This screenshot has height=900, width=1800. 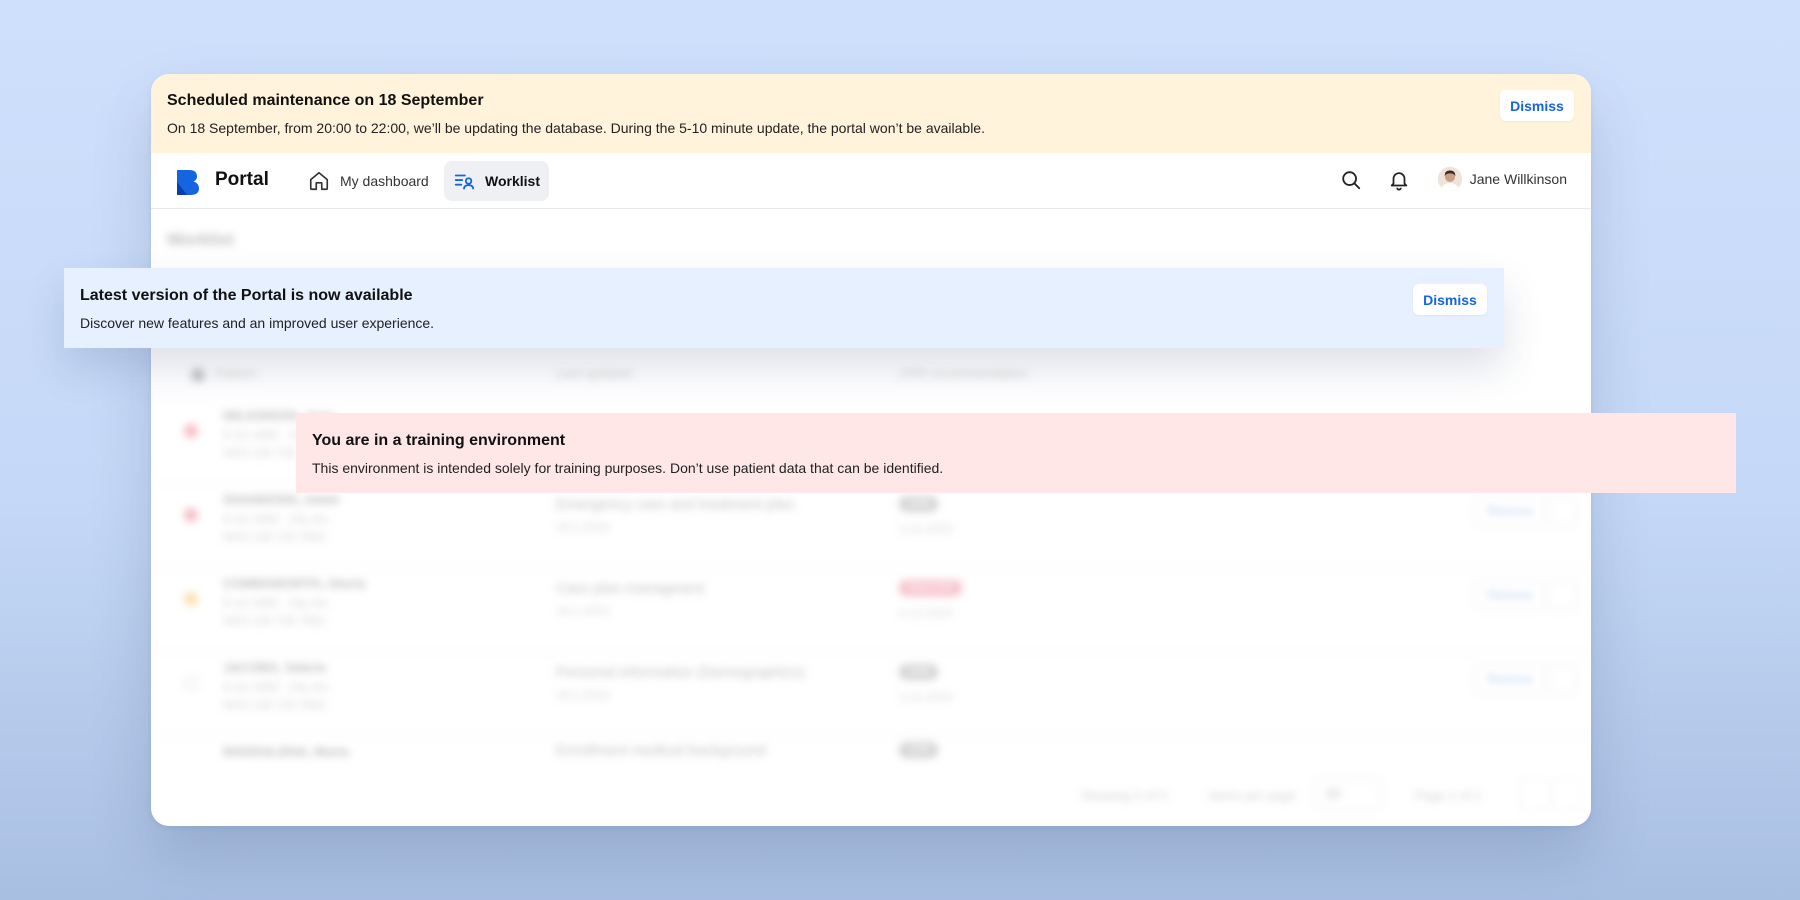 What do you see at coordinates (593, 373) in the screenshot?
I see `column-header-last-updated: Last updated` at bounding box center [593, 373].